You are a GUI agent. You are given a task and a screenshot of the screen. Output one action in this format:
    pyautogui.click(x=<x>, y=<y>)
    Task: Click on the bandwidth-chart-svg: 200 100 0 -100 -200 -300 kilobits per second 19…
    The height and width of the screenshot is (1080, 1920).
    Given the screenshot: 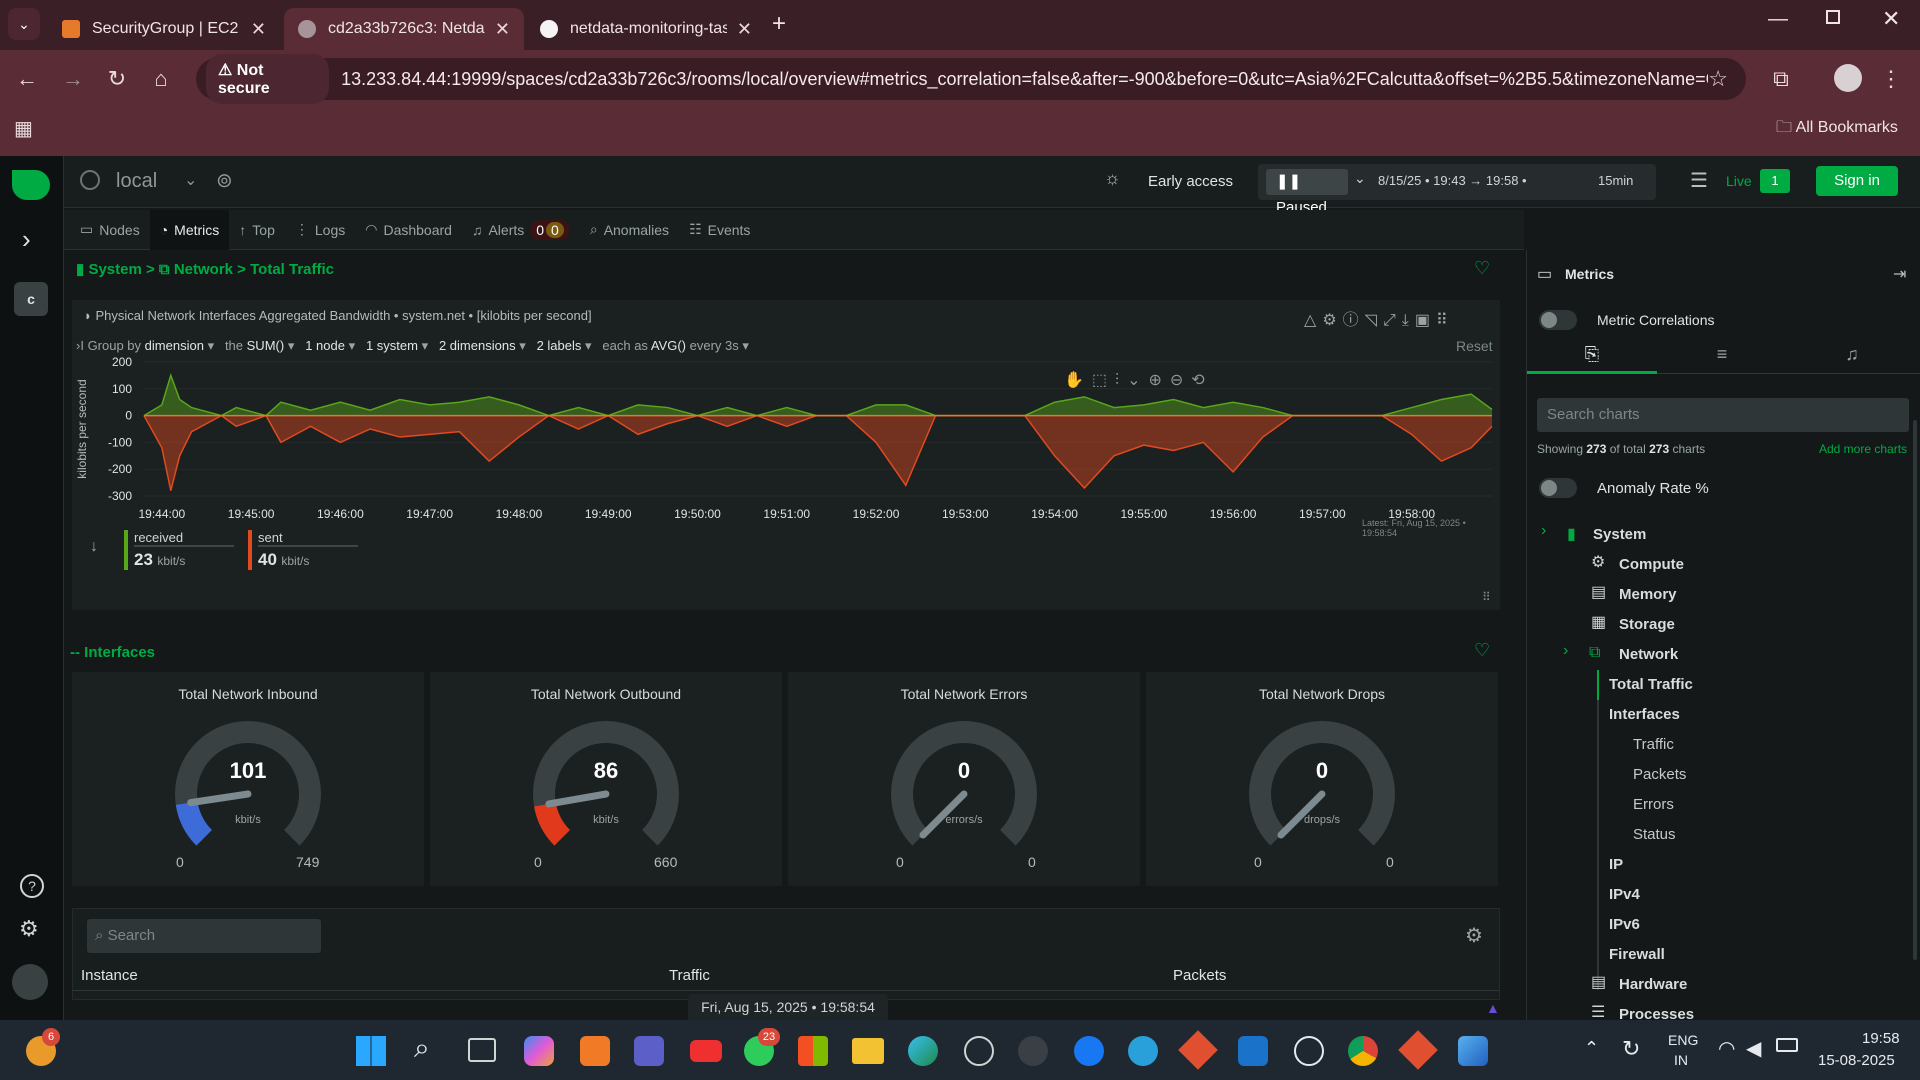 What is the action you would take?
    pyautogui.click(x=786, y=451)
    